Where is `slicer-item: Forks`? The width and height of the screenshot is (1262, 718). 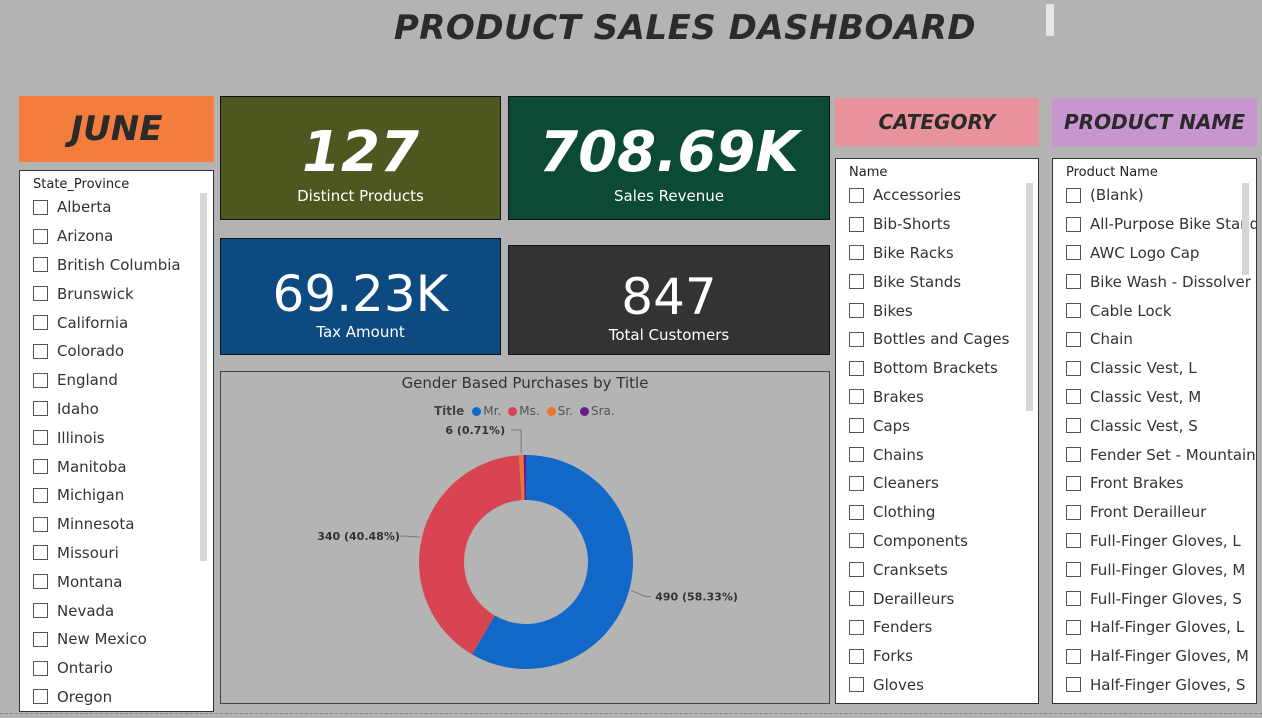
slicer-item: Forks is located at coordinates (937, 656).